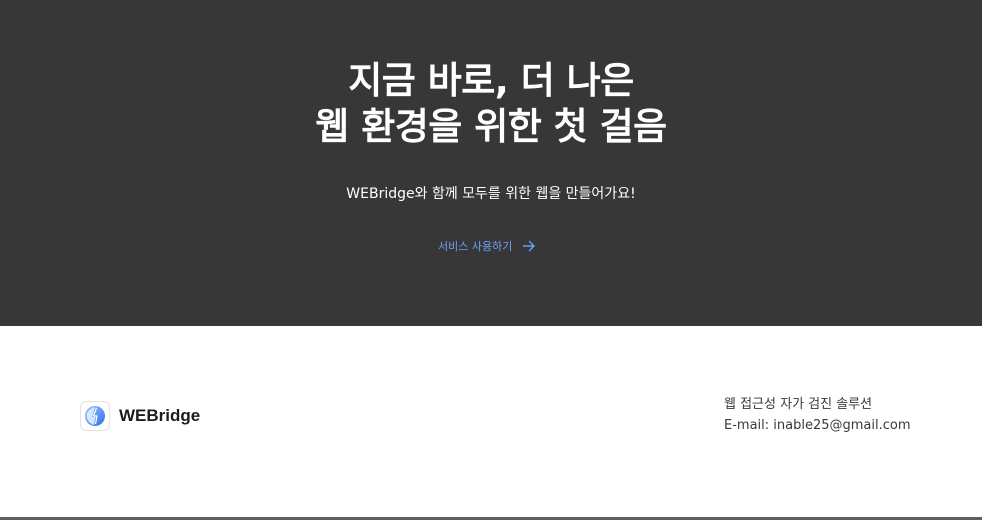 Image resolution: width=982 pixels, height=520 pixels. I want to click on hero-title-line-2: 웹 환경을 위한 첫 걸음, so click(491, 126).